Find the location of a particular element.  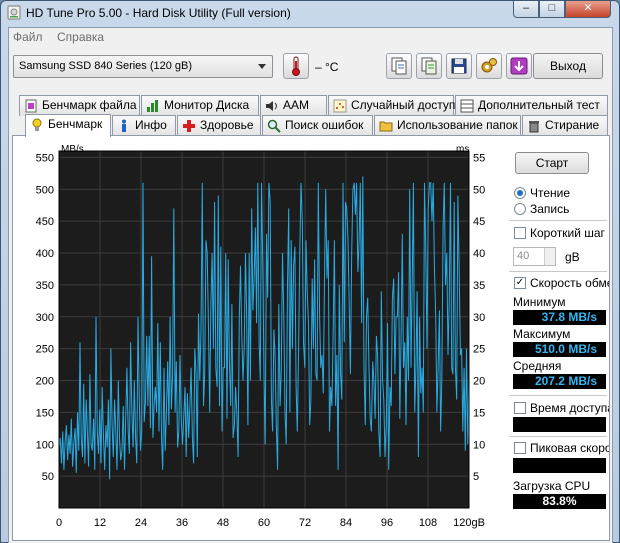

y-tick-left: 550 is located at coordinates (45, 158).